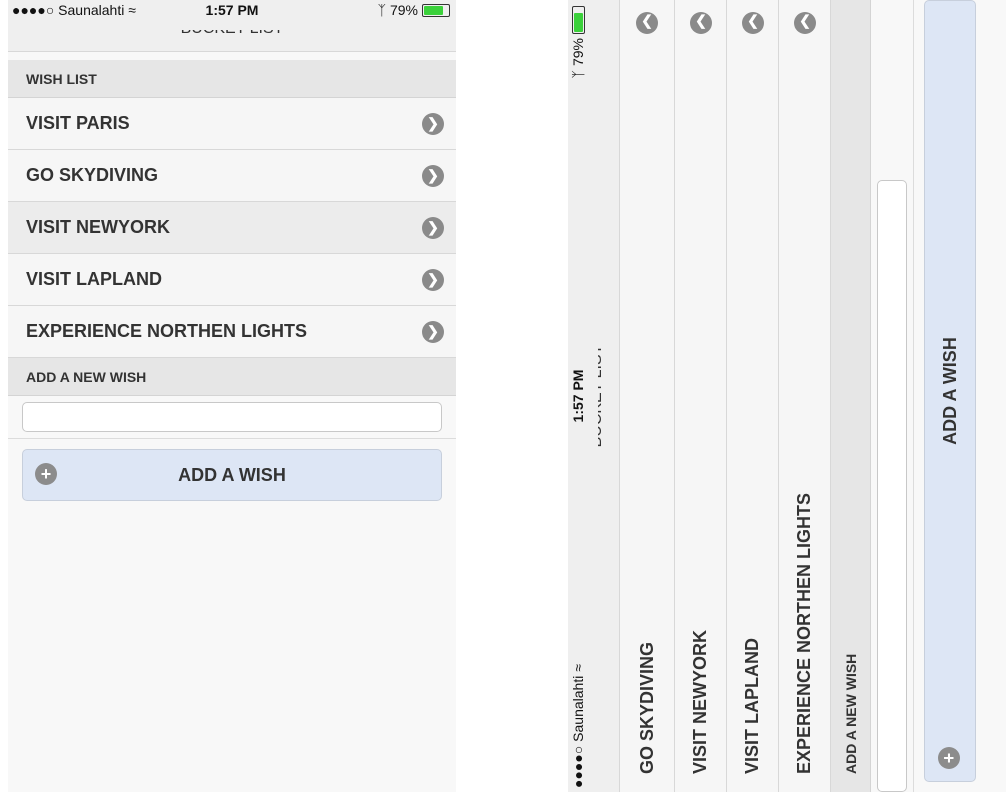 This screenshot has width=1006, height=792. I want to click on add-wish-button: + ADD A WISH, so click(232, 475).